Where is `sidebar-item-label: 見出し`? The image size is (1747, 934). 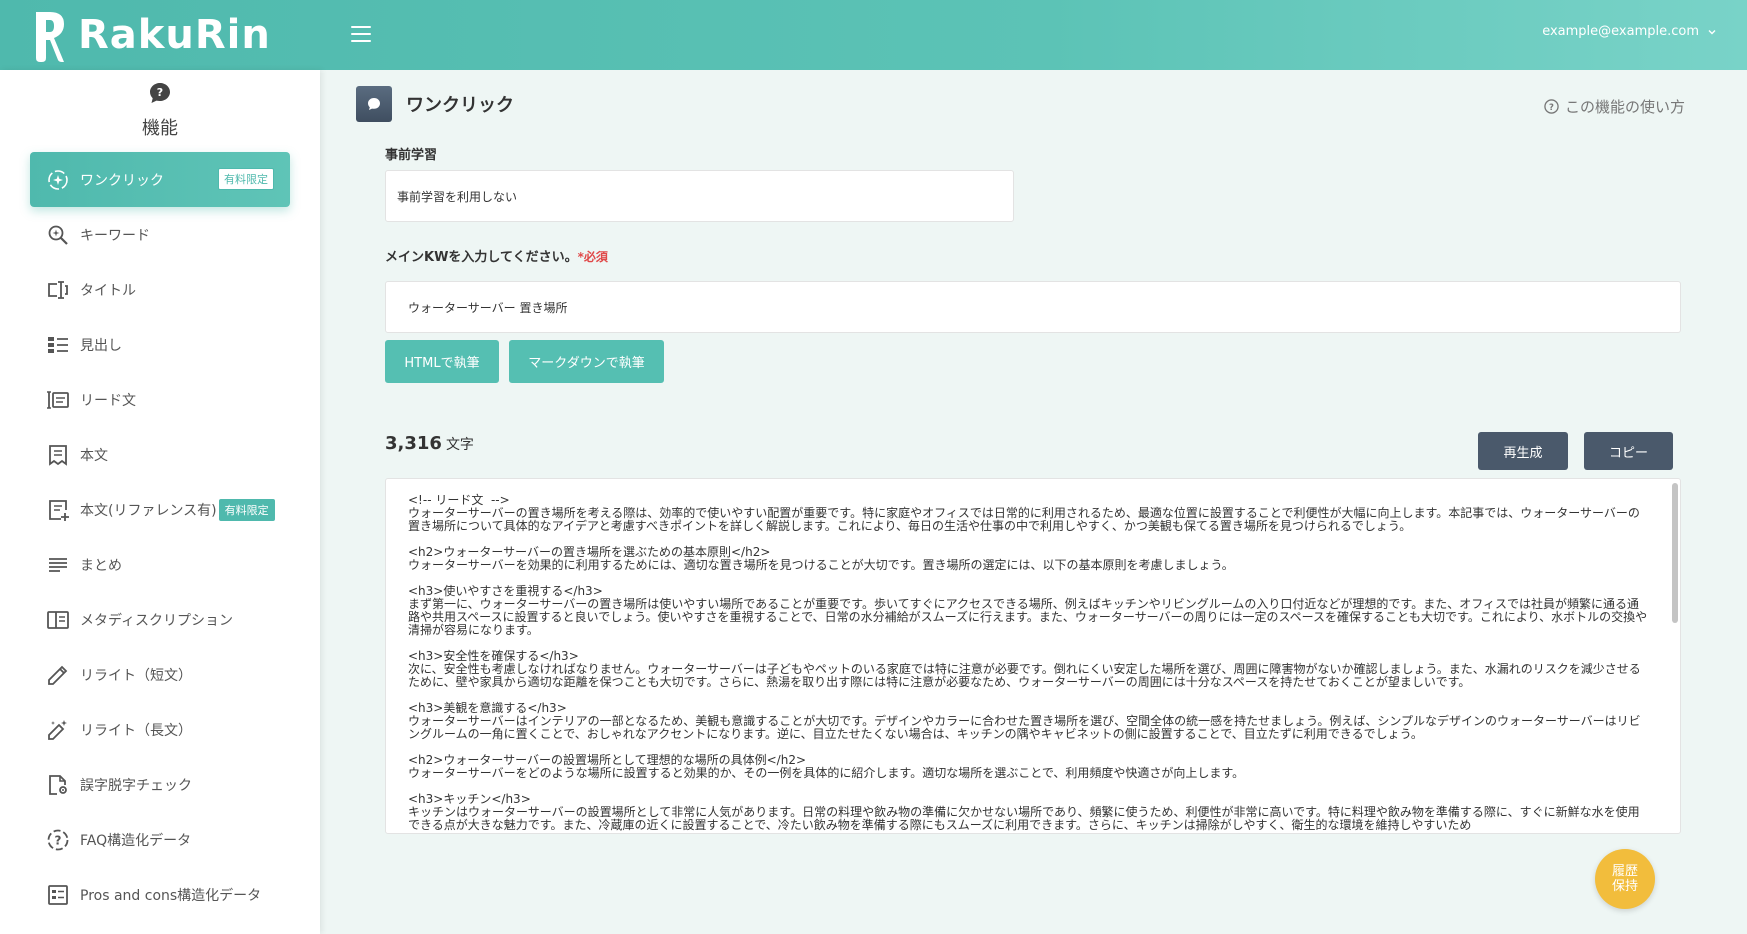
sidebar-item-label: 見出し is located at coordinates (101, 345).